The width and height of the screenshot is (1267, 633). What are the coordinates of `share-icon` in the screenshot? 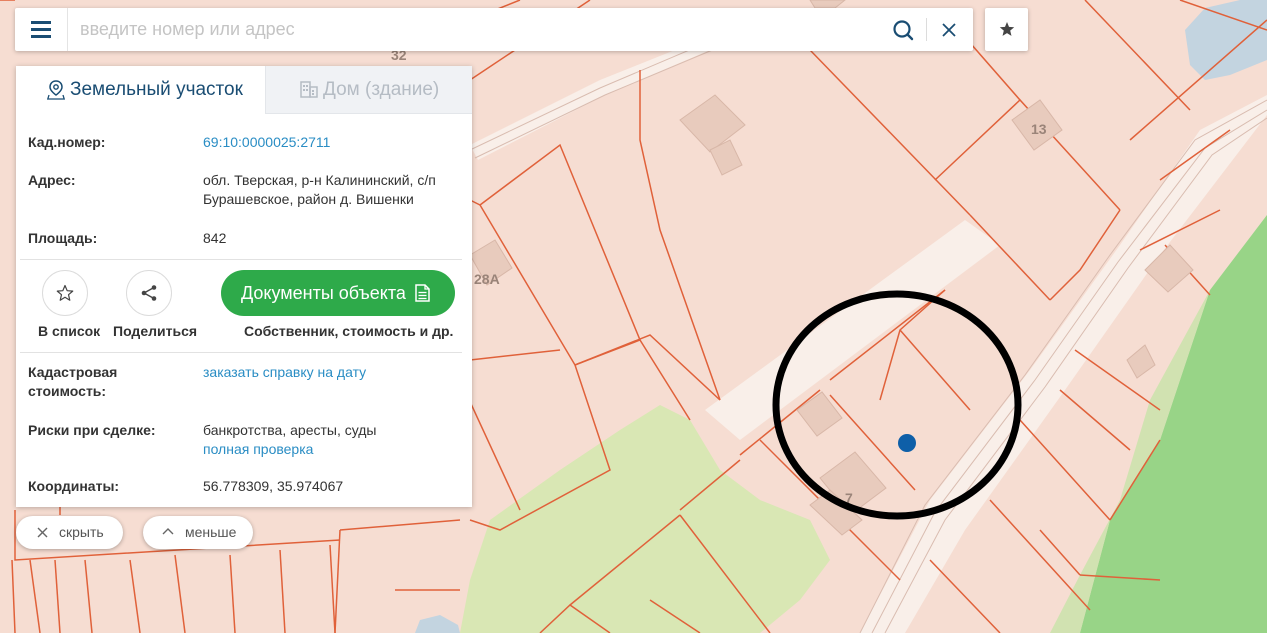 It's located at (149, 293).